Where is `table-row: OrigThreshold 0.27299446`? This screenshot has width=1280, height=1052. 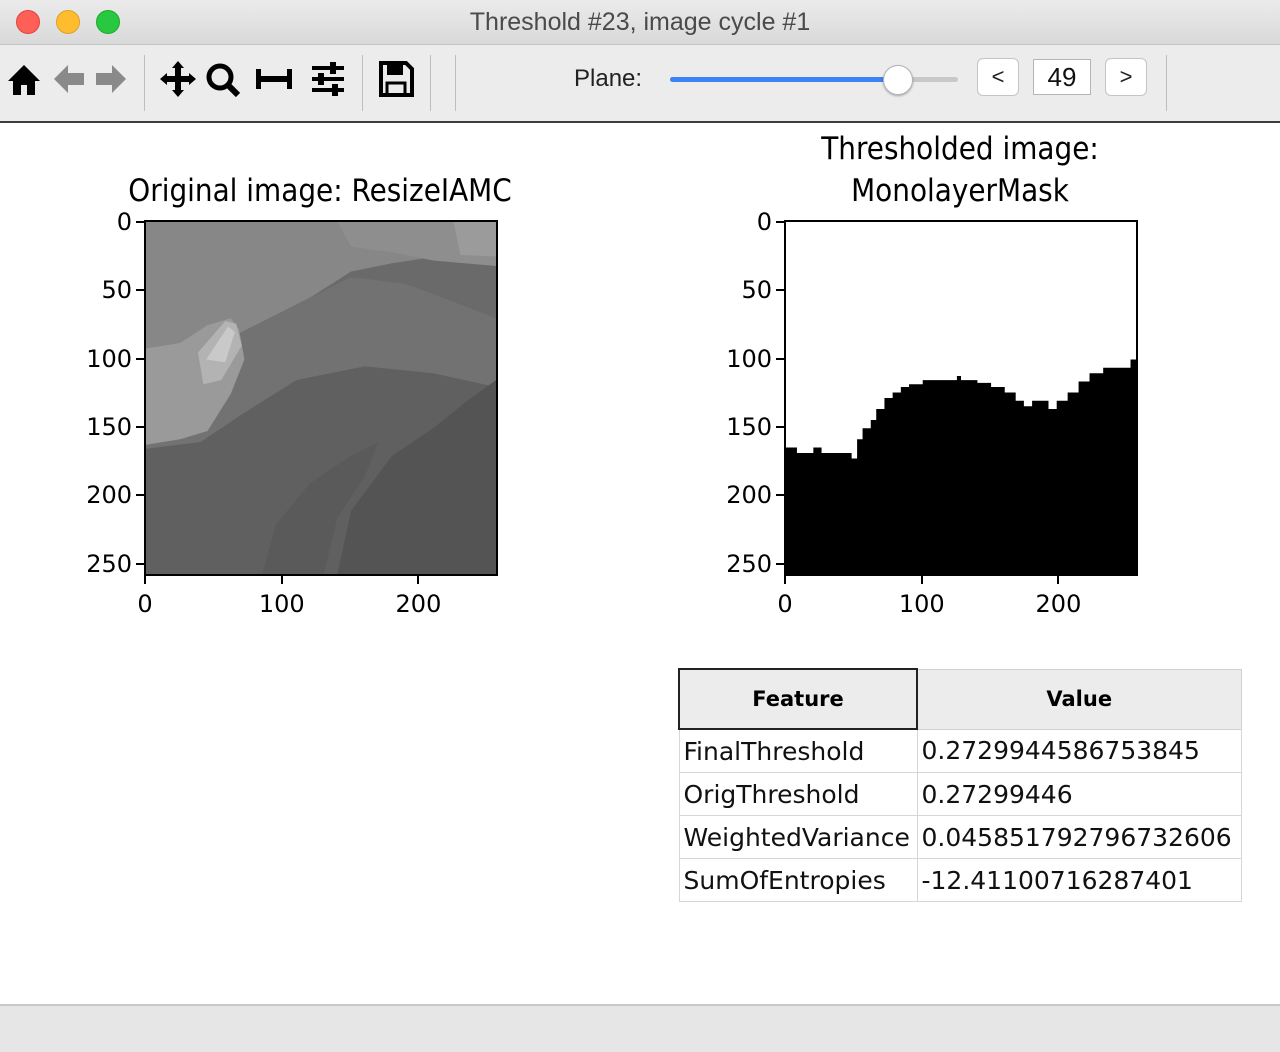 table-row: OrigThreshold 0.27299446 is located at coordinates (960, 794).